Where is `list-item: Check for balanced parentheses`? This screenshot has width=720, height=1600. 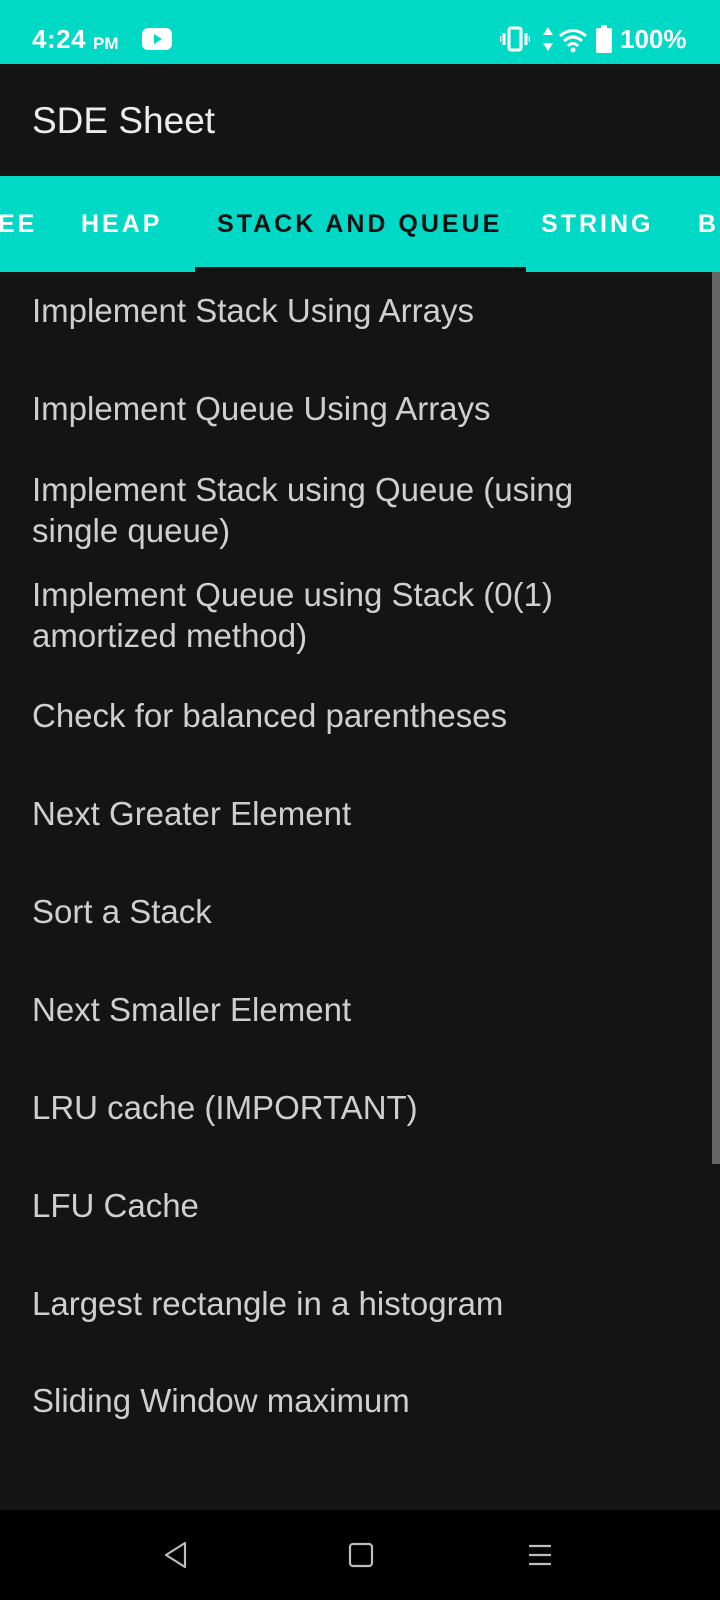 list-item: Check for balanced parentheses is located at coordinates (362, 715).